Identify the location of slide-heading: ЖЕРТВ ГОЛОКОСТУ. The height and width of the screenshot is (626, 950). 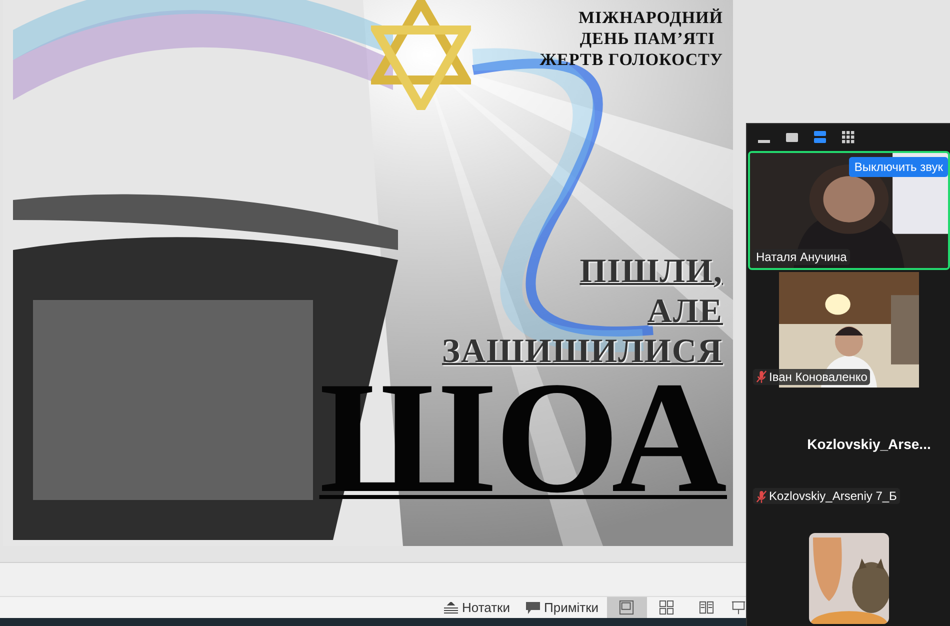
(631, 59).